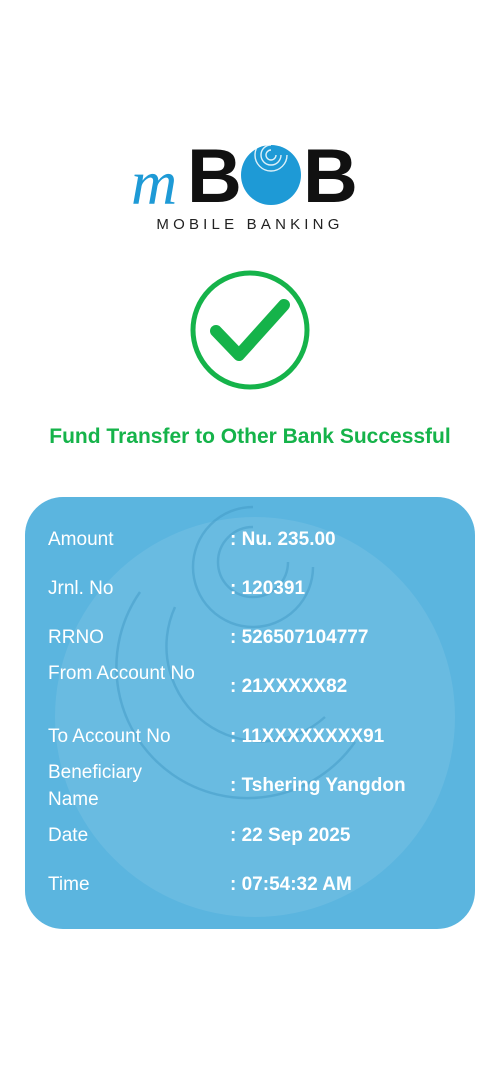 The height and width of the screenshot is (1080, 500). What do you see at coordinates (68, 835) in the screenshot?
I see `detail-label: Date` at bounding box center [68, 835].